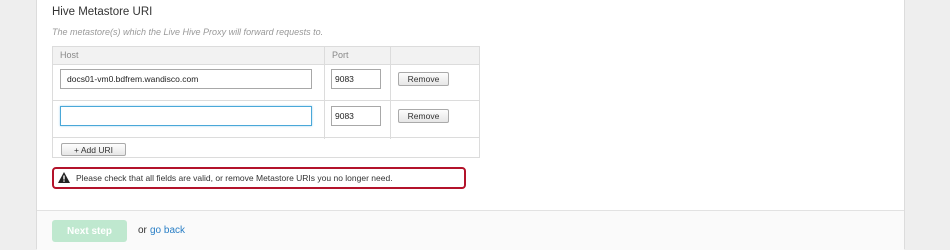 This screenshot has width=950, height=250. Describe the element at coordinates (64, 177) in the screenshot. I see `warning-icon` at that location.